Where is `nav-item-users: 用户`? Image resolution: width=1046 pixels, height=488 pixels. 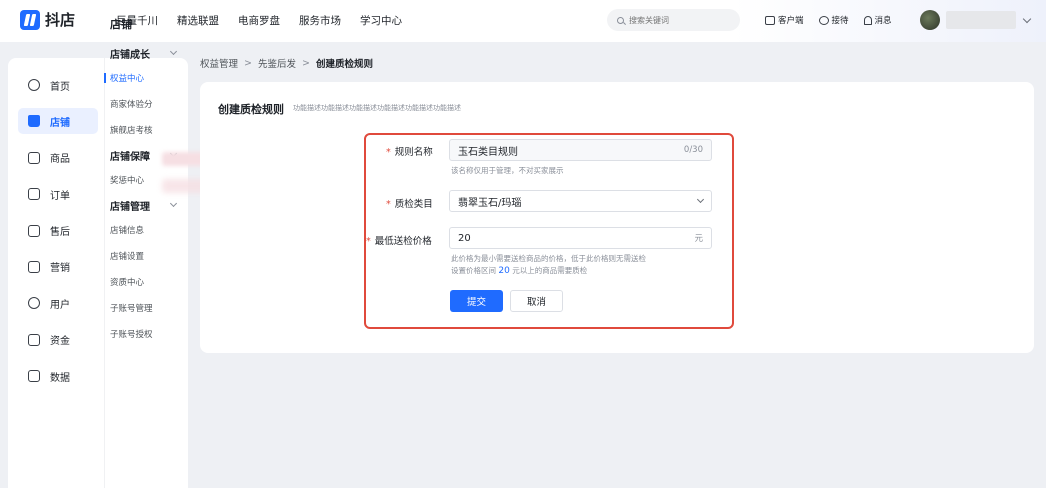 nav-item-users: 用户 is located at coordinates (58, 303).